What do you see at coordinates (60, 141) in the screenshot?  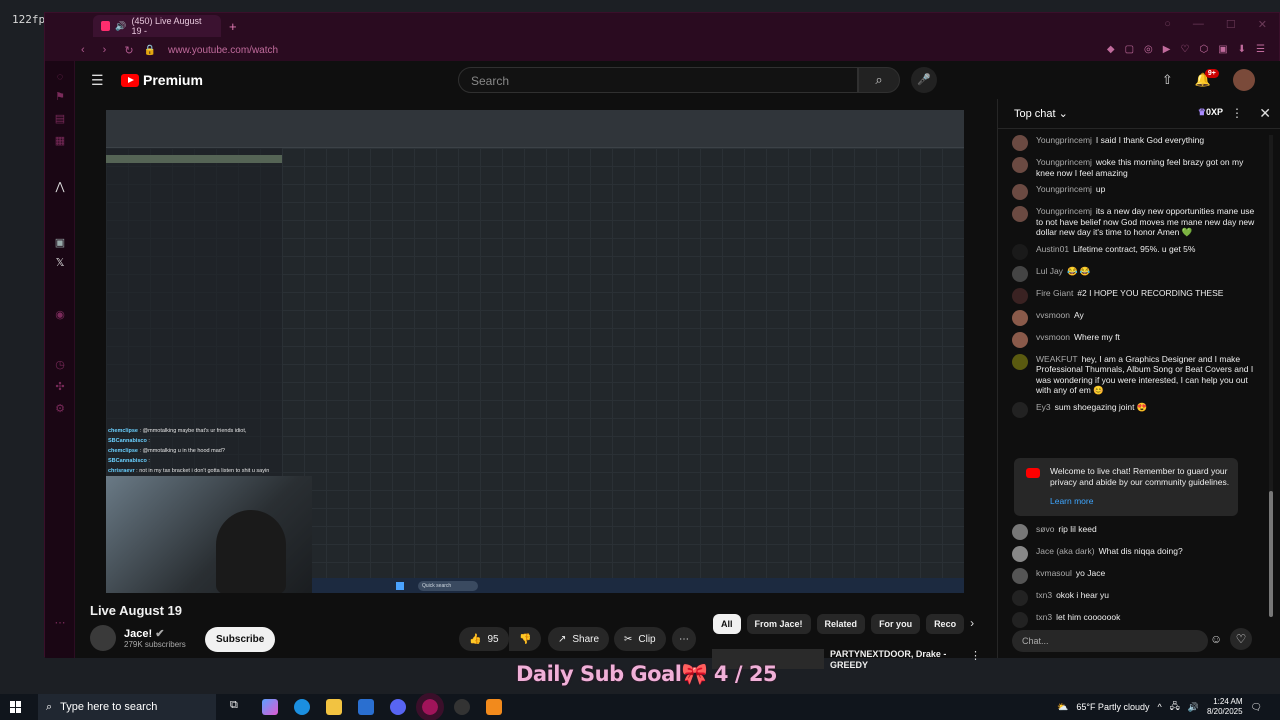 I see `sidebar-twitch-icon: ▦` at bounding box center [60, 141].